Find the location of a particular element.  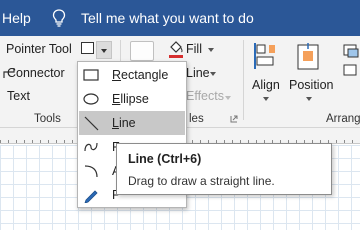

menu-item-line: Line is located at coordinates (132, 123).